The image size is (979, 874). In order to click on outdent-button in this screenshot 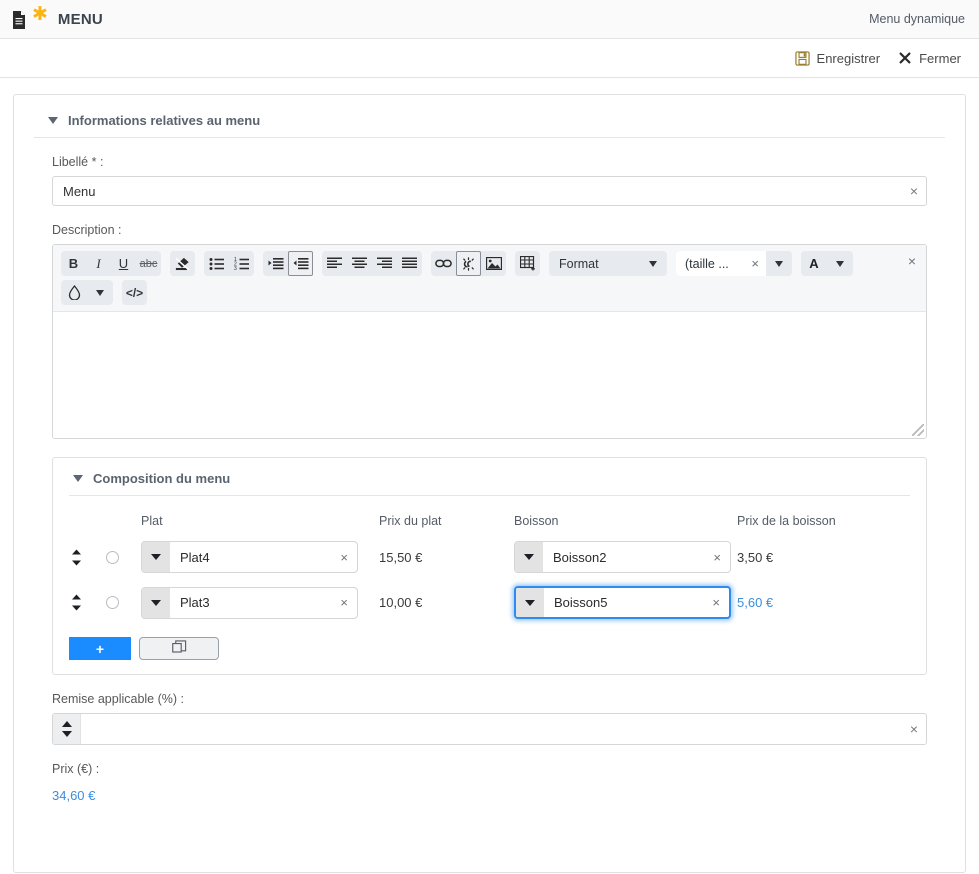, I will do `click(300, 263)`.